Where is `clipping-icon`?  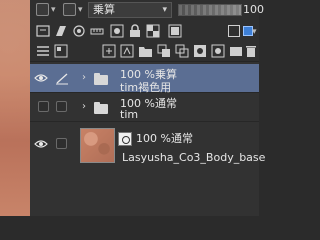
clipping-icon is located at coordinates (236, 51).